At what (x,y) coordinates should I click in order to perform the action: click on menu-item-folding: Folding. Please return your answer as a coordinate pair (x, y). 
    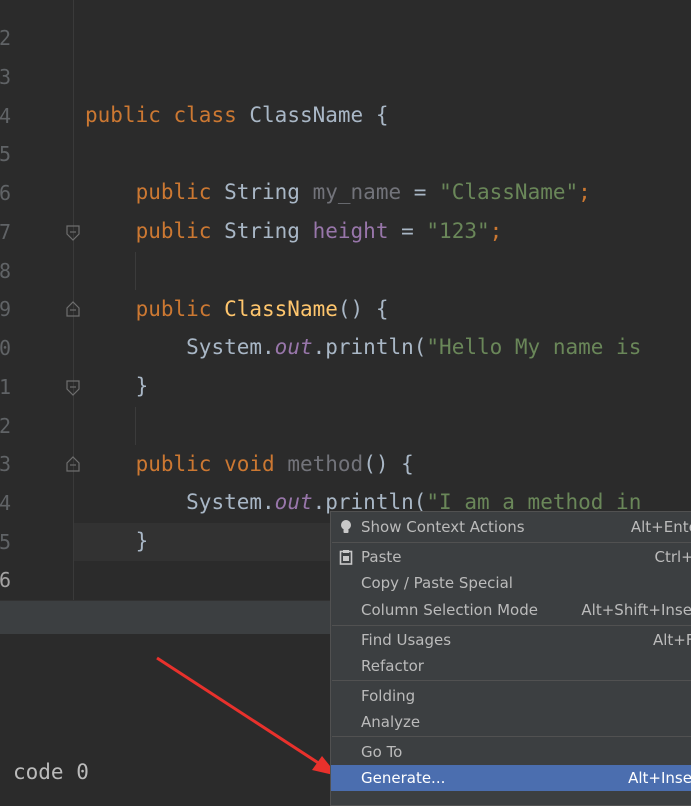
    Looking at the image, I should click on (511, 696).